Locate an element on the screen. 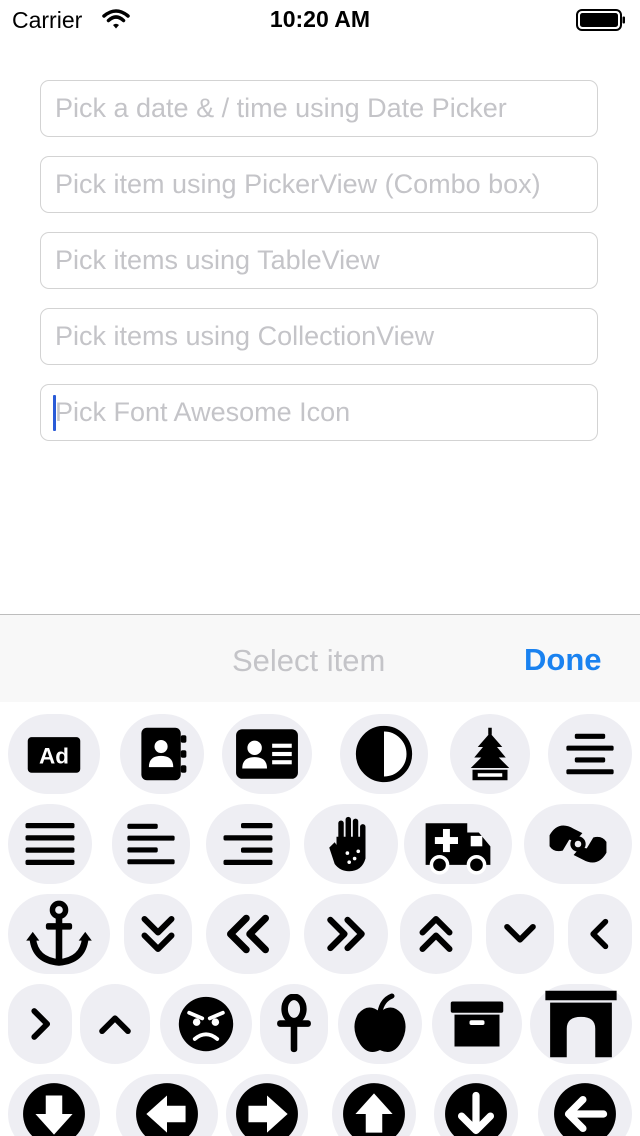  icon-cell-anchor is located at coordinates (59, 934).